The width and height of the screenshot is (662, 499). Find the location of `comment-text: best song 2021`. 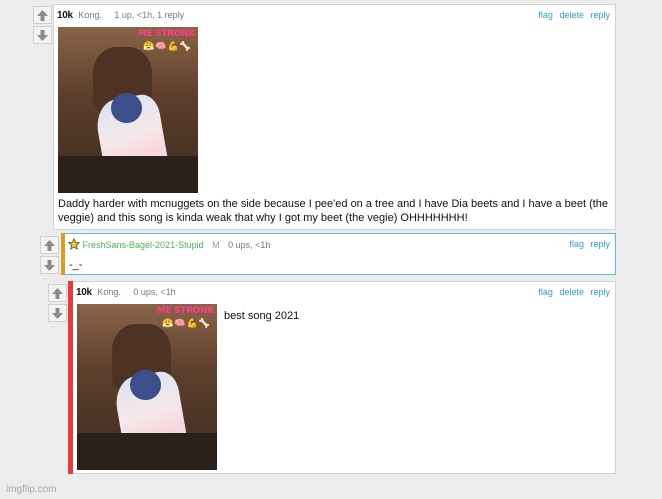

comment-text: best song 2021 is located at coordinates (262, 316).